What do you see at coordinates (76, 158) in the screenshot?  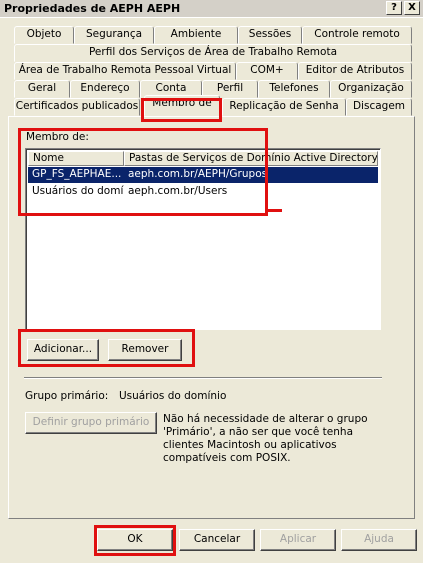 I see `column-header-nome: Nome` at bounding box center [76, 158].